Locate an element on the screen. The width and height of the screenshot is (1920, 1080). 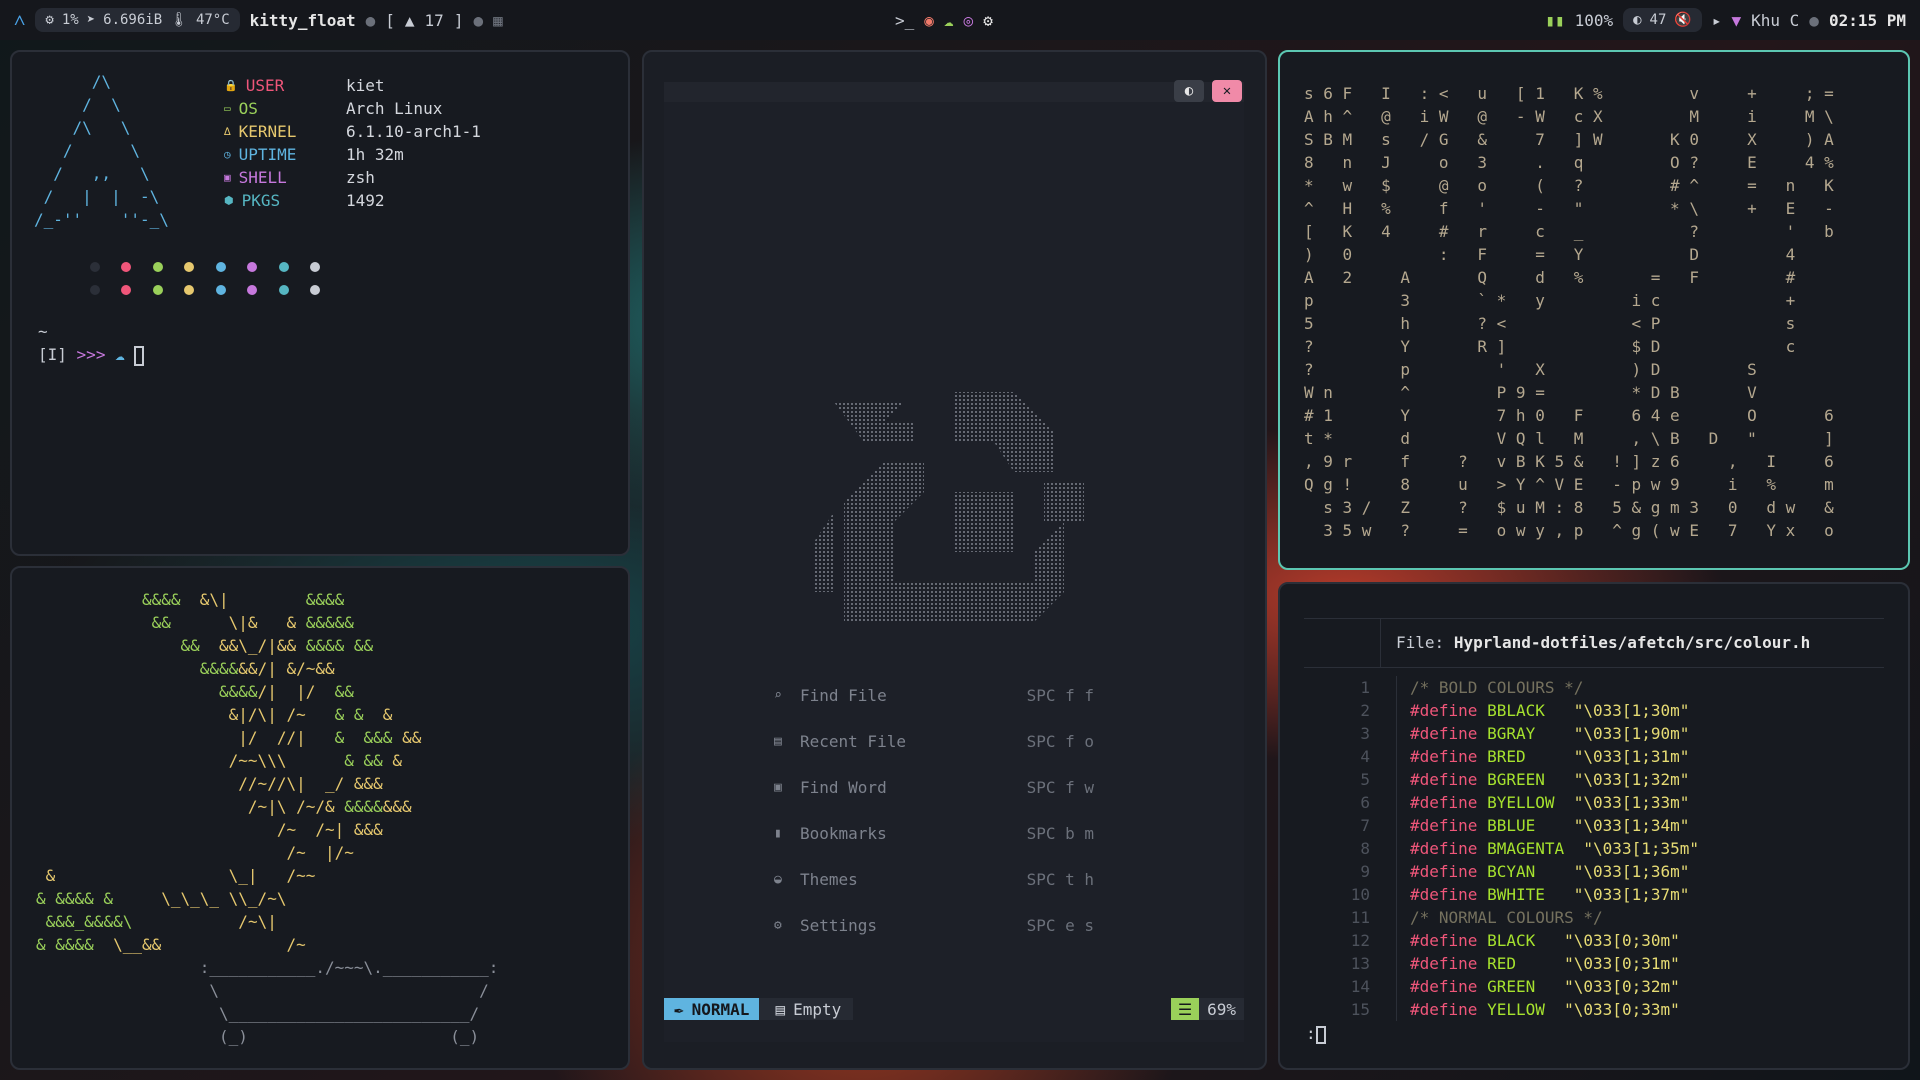
macro-value: "\033[1;30m" is located at coordinates (1631, 710).